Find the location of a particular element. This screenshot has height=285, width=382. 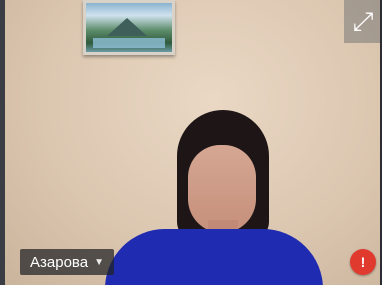

wall-painting is located at coordinates (129, 27).